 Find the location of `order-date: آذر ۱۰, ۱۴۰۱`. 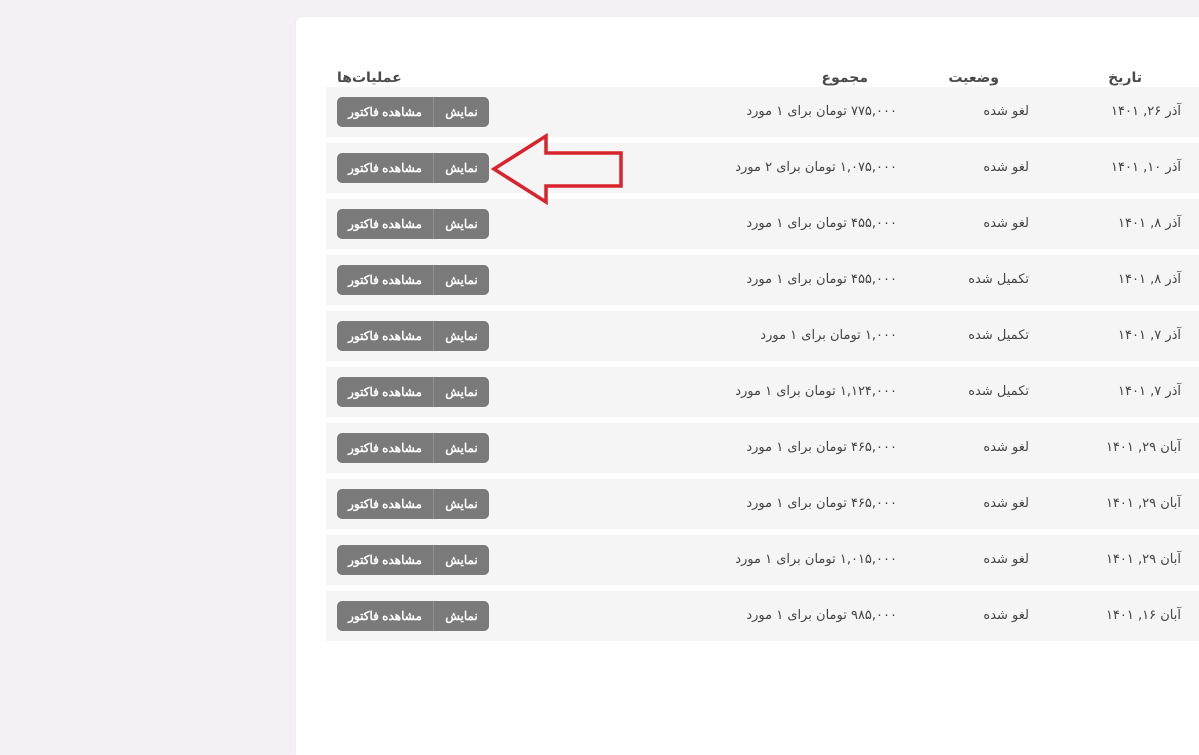

order-date: آذر ۱۰, ۱۴۰۱ is located at coordinates (1146, 167).